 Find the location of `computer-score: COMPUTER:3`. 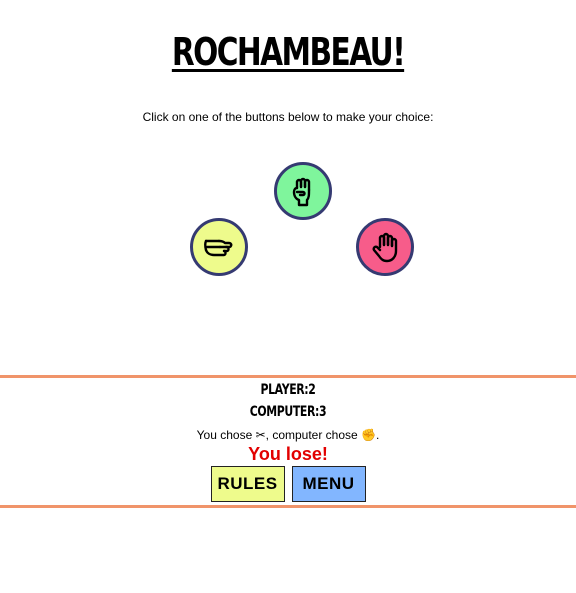

computer-score: COMPUTER:3 is located at coordinates (288, 412).